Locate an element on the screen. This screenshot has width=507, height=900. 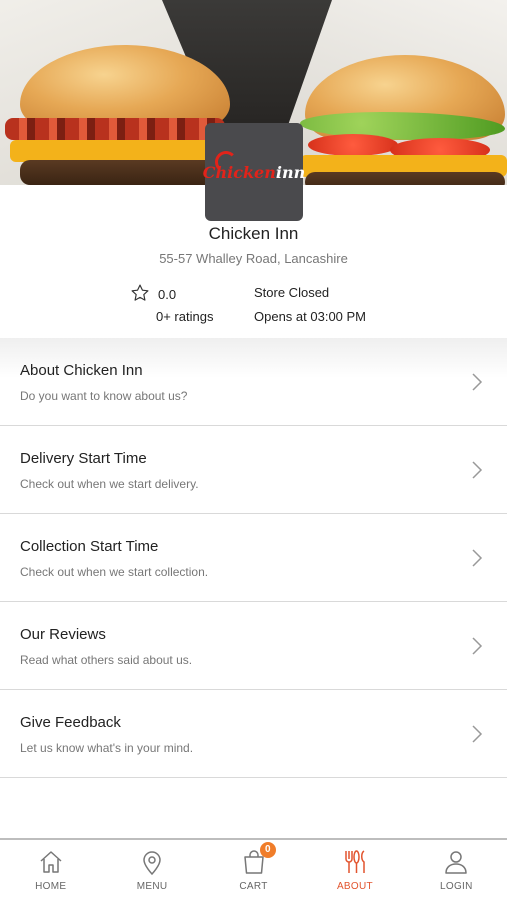
left-burger-bacon is located at coordinates (115, 129).